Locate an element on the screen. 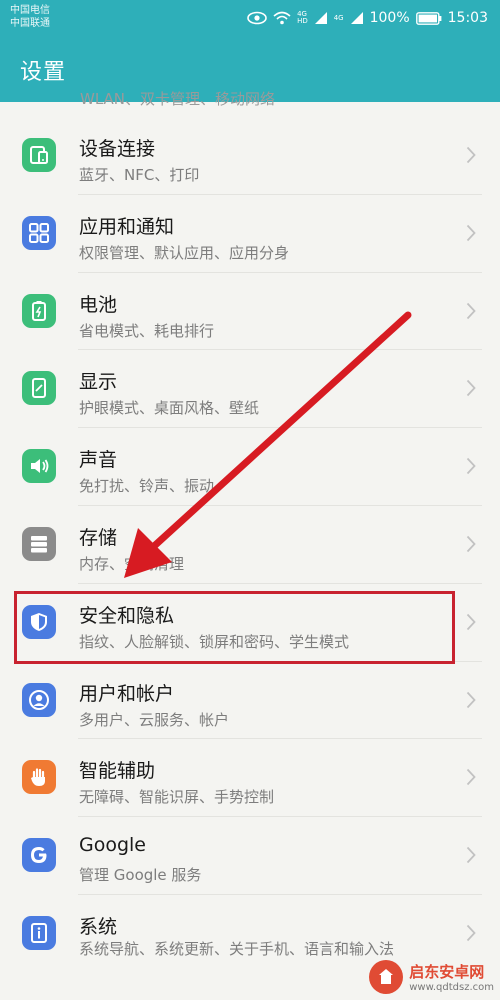 The image size is (500, 1000). settings-item-subtitle: 权限管理、默认应用、应用分身 is located at coordinates (184, 252).